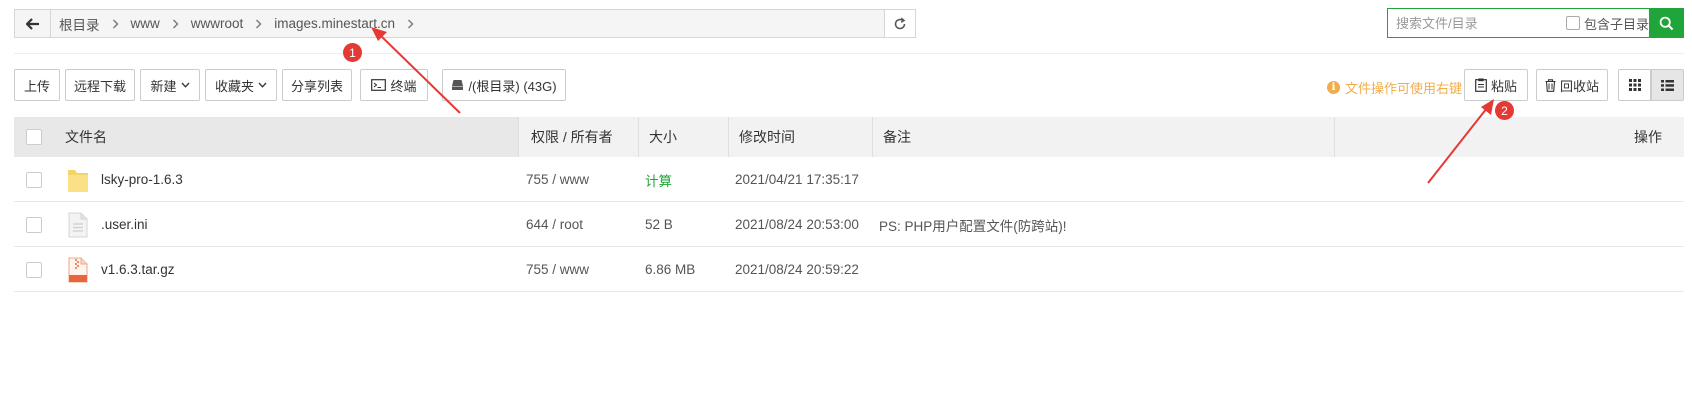  I want to click on path-bar: 根目录 www wwwroot images.minestart.cn, so click(465, 23).